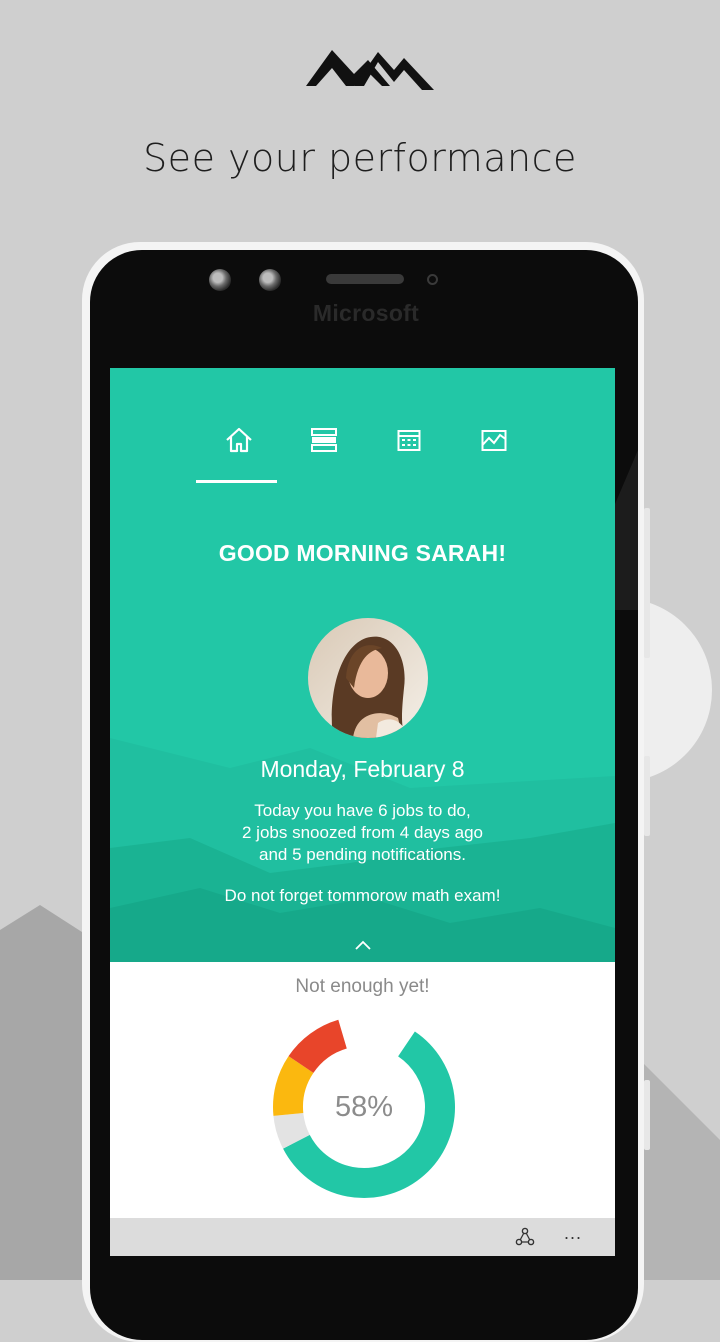 This screenshot has height=1342, width=720. Describe the element at coordinates (362, 769) in the screenshot. I see `current-date: Monday, February 8` at that location.